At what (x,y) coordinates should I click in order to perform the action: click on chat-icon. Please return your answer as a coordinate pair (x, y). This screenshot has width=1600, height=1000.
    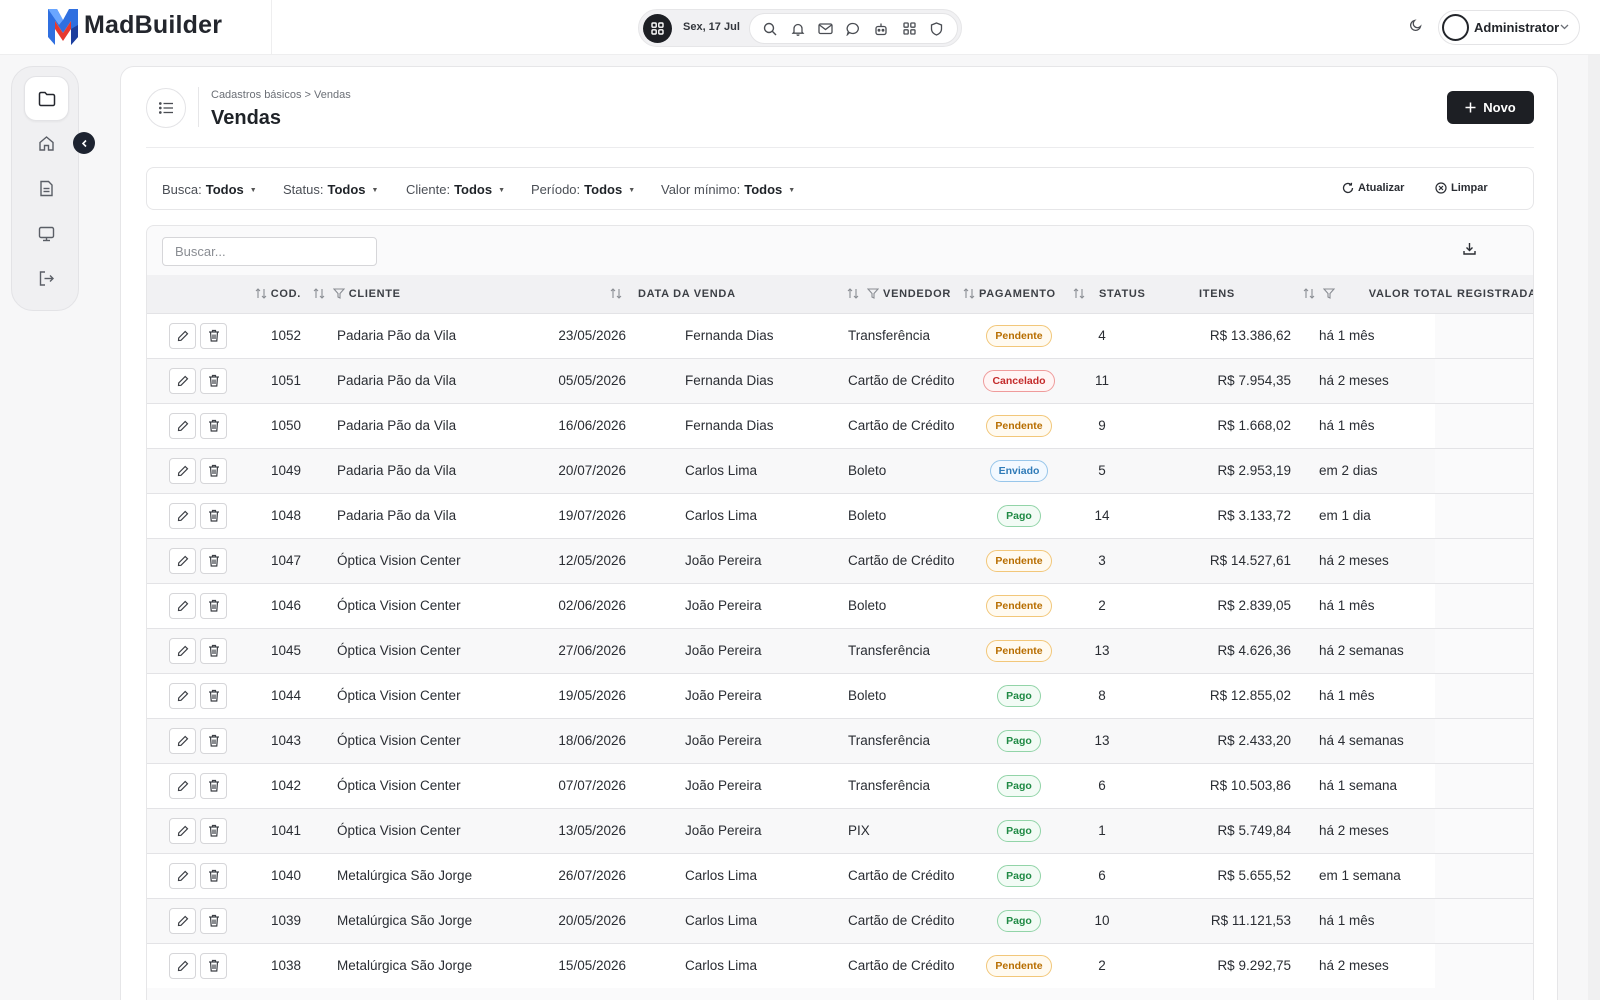
    Looking at the image, I should click on (853, 29).